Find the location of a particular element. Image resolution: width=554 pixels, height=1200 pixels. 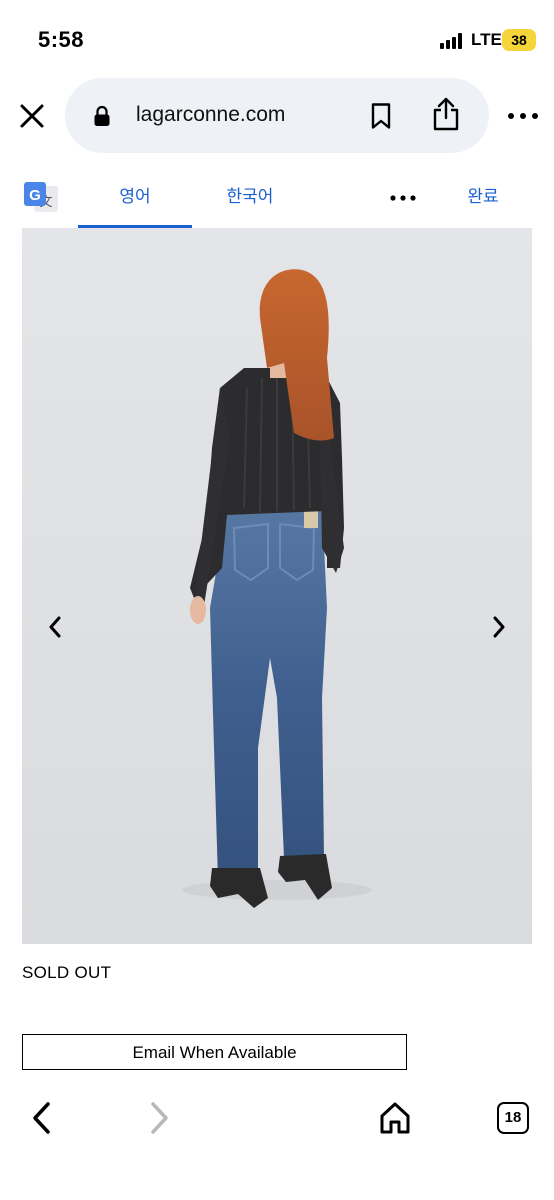

translate-bar: 文 G 영어 한국어 완료 is located at coordinates (277, 198).